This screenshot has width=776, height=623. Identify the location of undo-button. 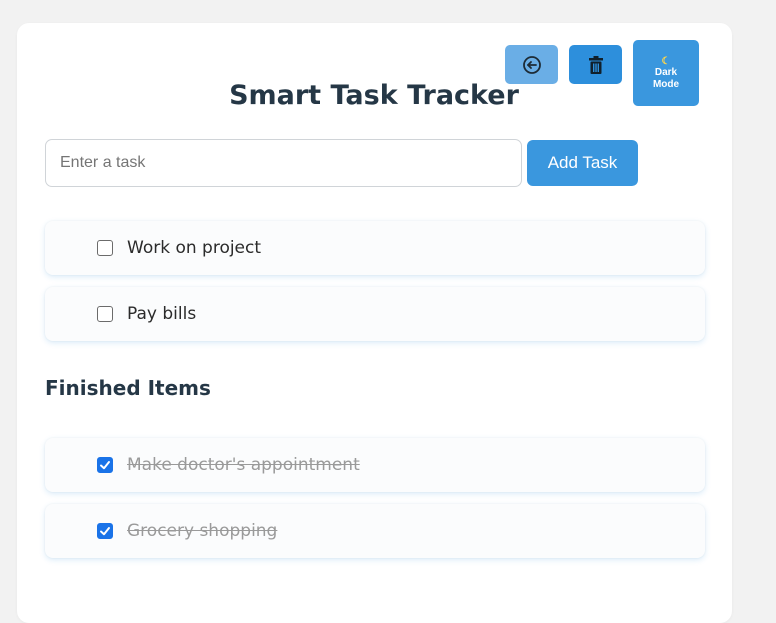
(531, 64).